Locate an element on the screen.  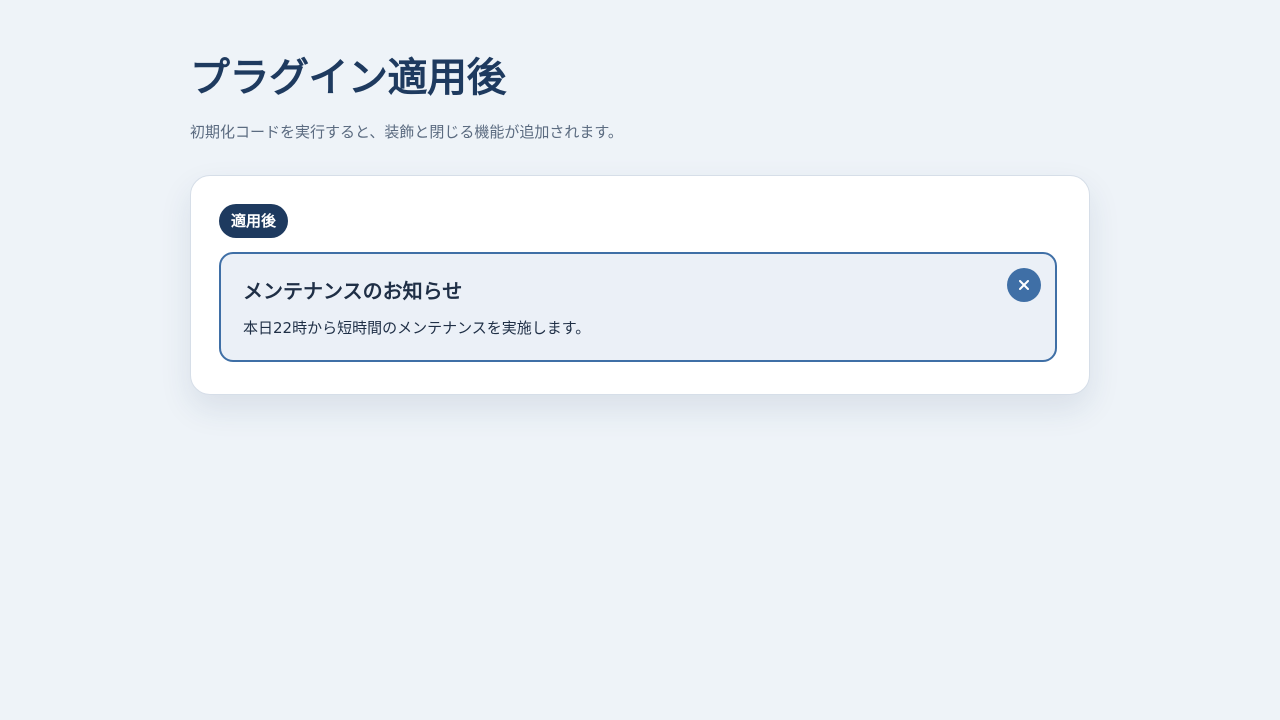
close-icon is located at coordinates (1024, 285).